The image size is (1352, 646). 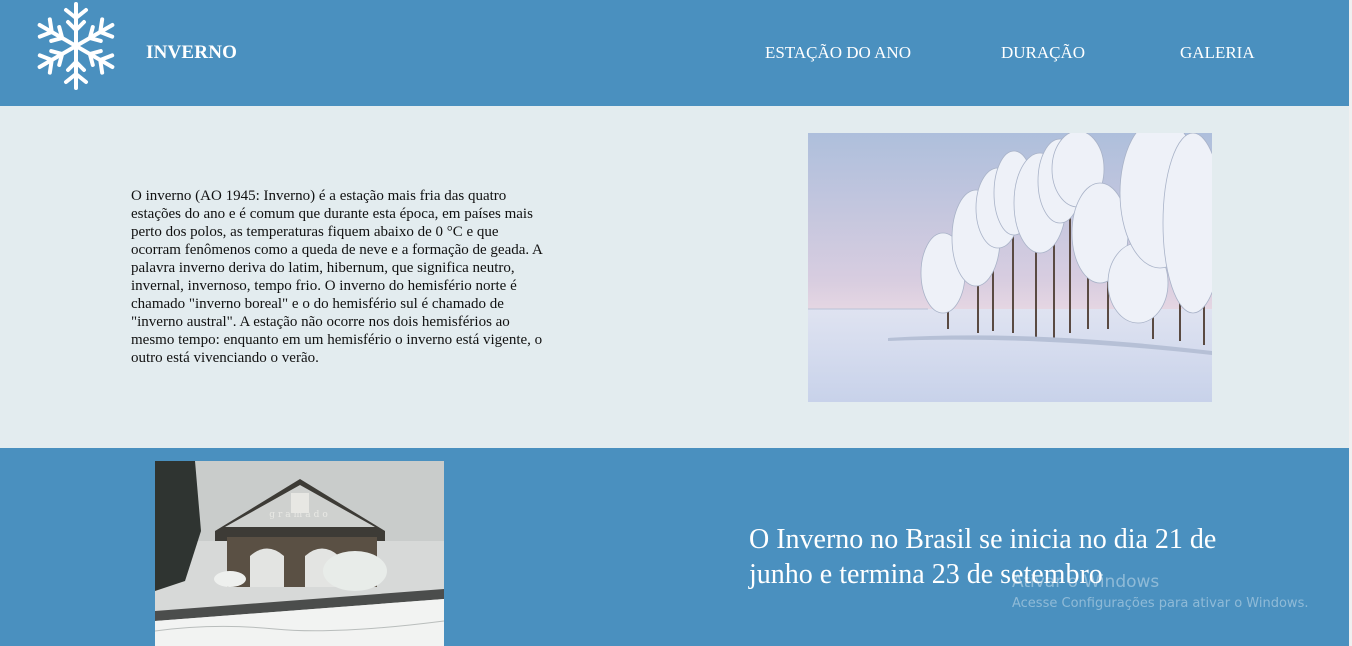 What do you see at coordinates (299, 553) in the screenshot?
I see `gramado-portal-image: gramado` at bounding box center [299, 553].